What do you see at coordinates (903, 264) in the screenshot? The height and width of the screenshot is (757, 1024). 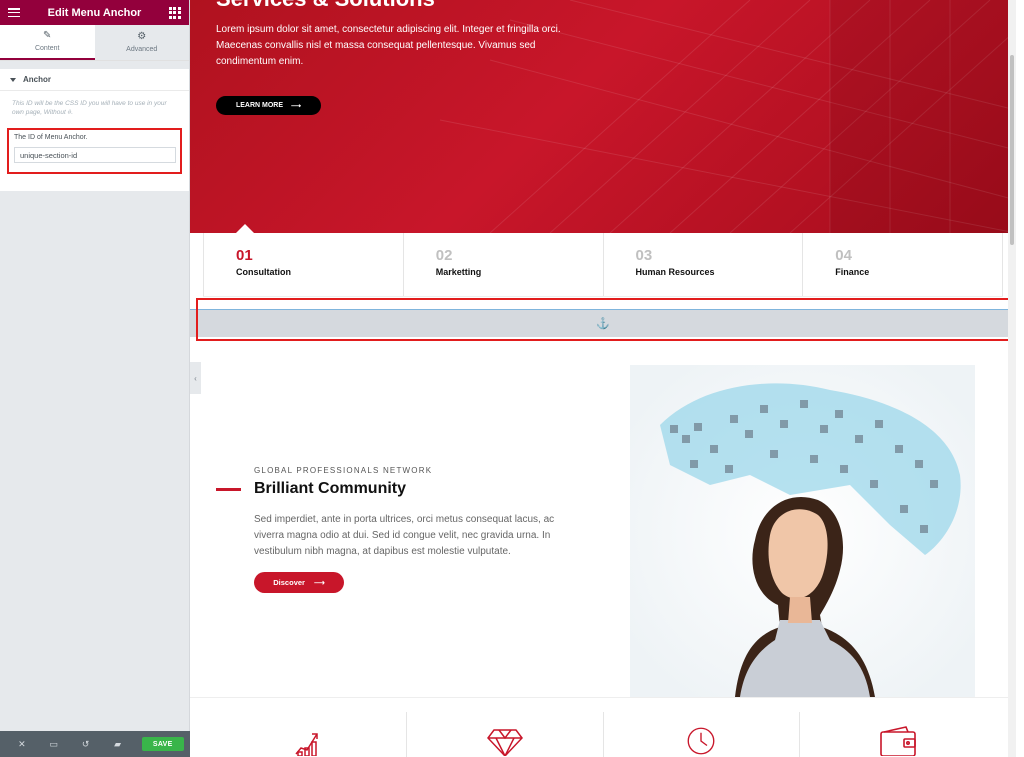 I see `service-tab-finance: 04 Finance` at bounding box center [903, 264].